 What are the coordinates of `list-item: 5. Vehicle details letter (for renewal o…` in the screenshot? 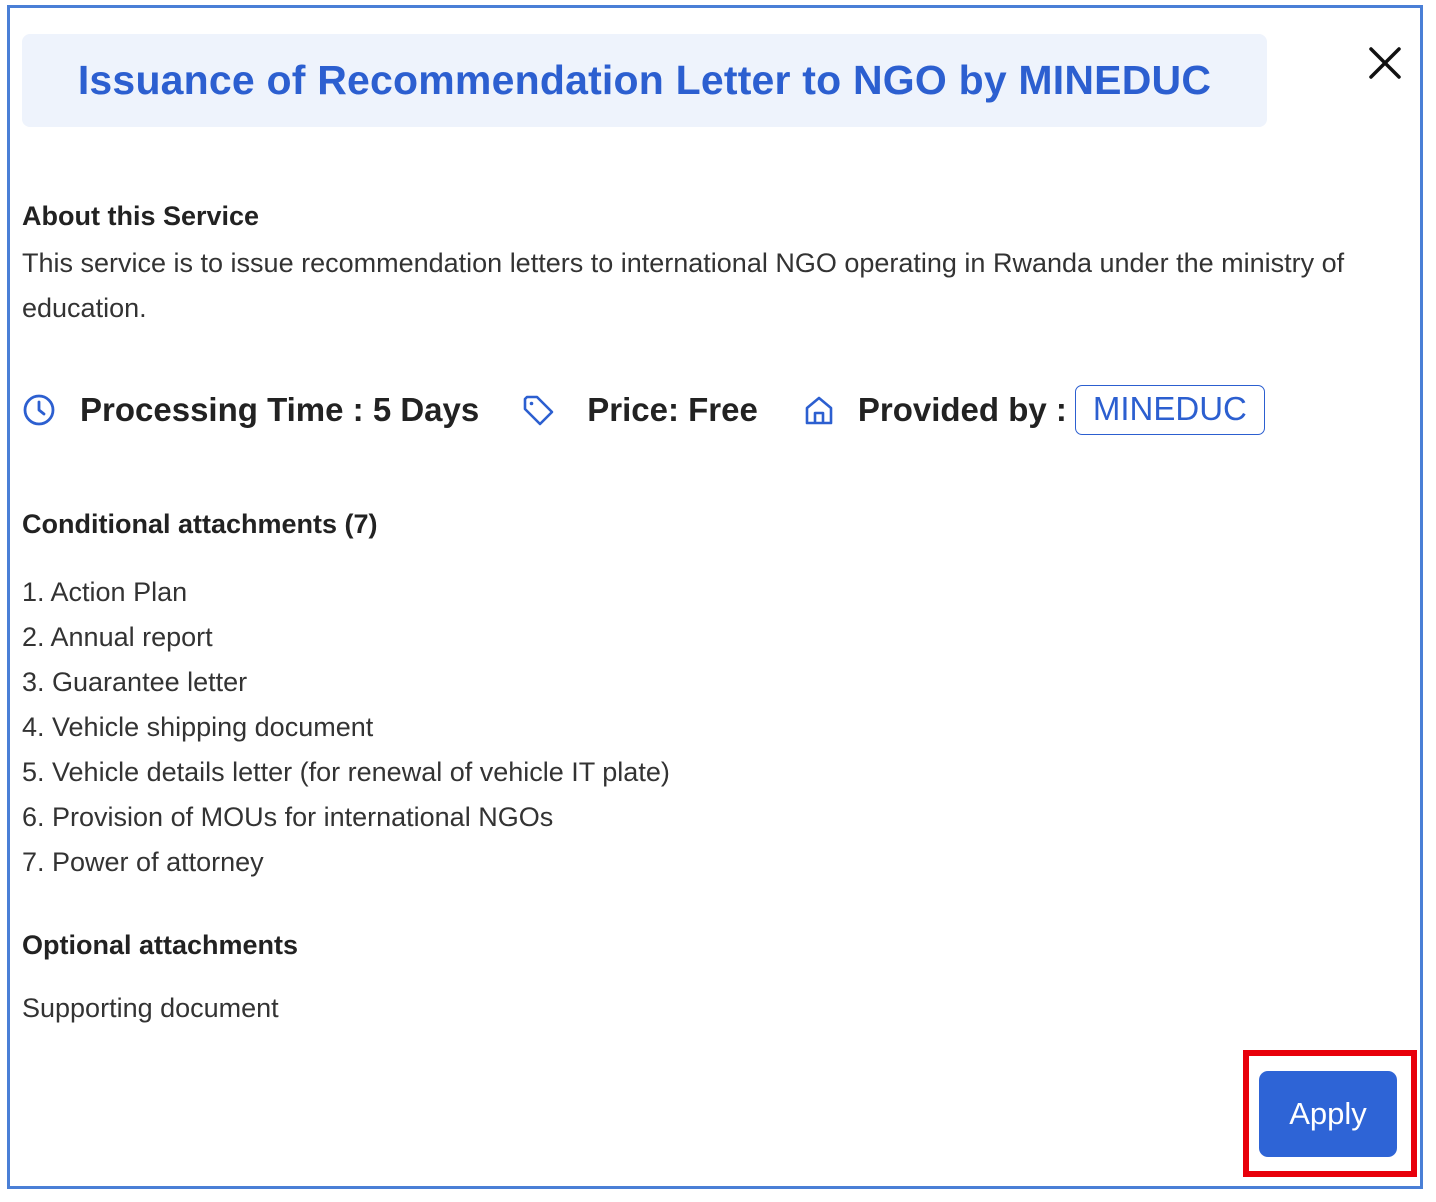 It's located at (346, 772).